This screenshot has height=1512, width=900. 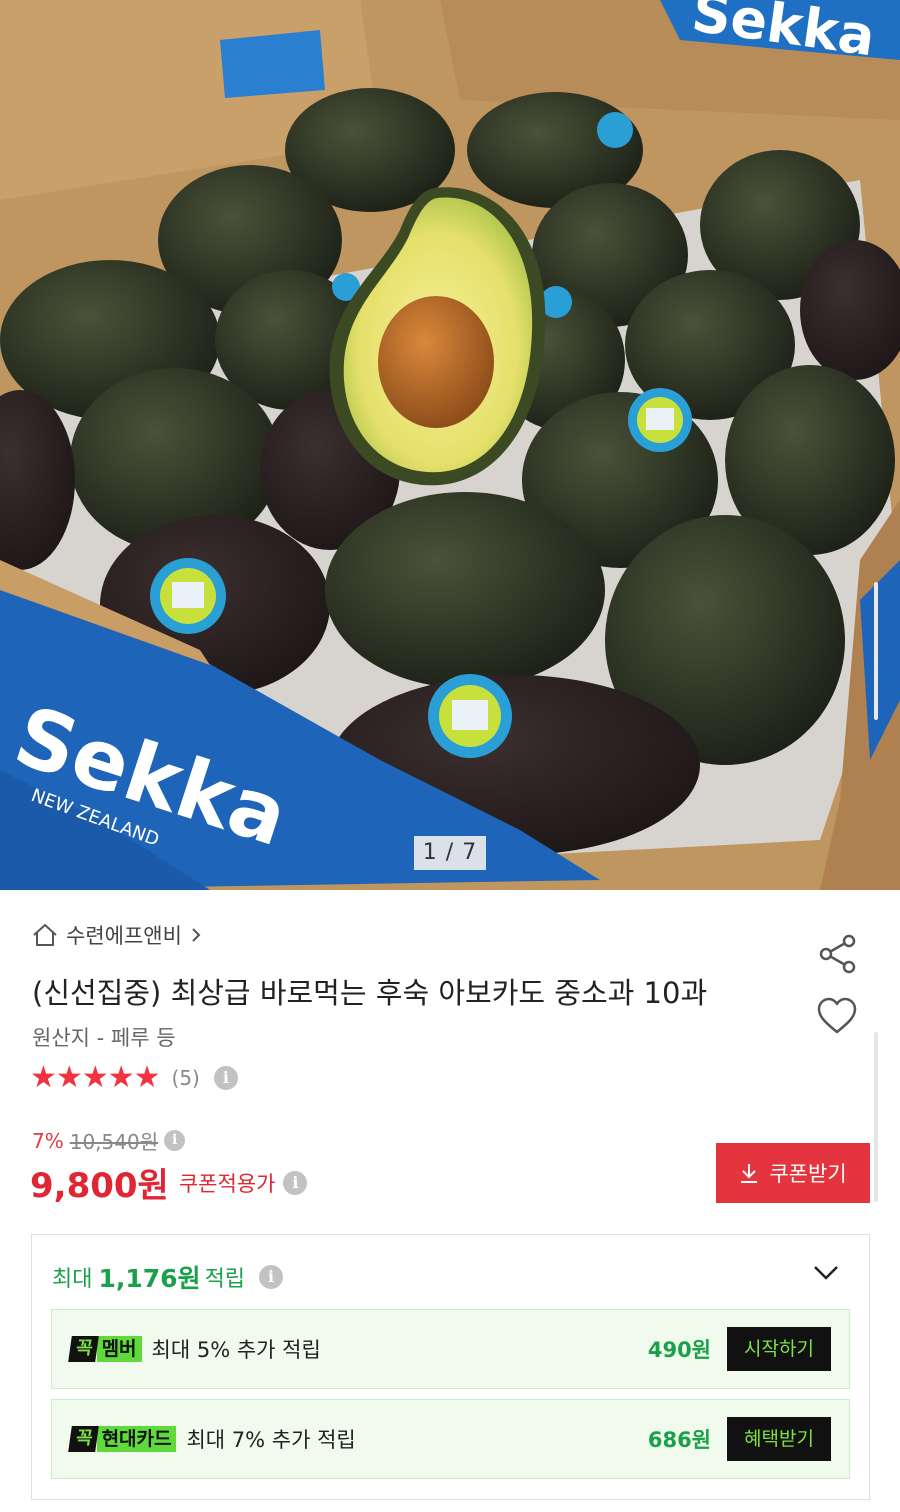 I want to click on member-badge: 꼭 멤버, so click(x=105, y=1349).